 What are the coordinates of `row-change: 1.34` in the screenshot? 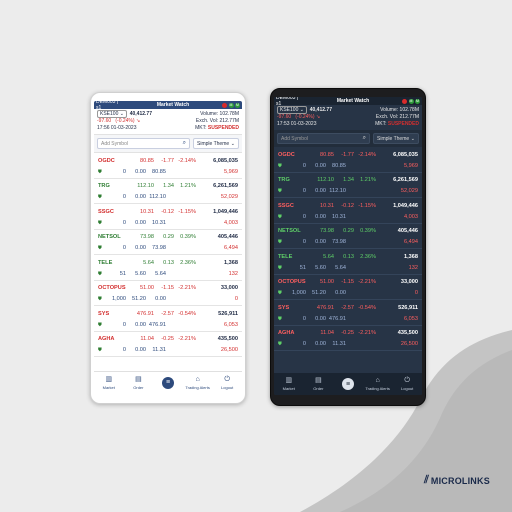 It's located at (348, 180).